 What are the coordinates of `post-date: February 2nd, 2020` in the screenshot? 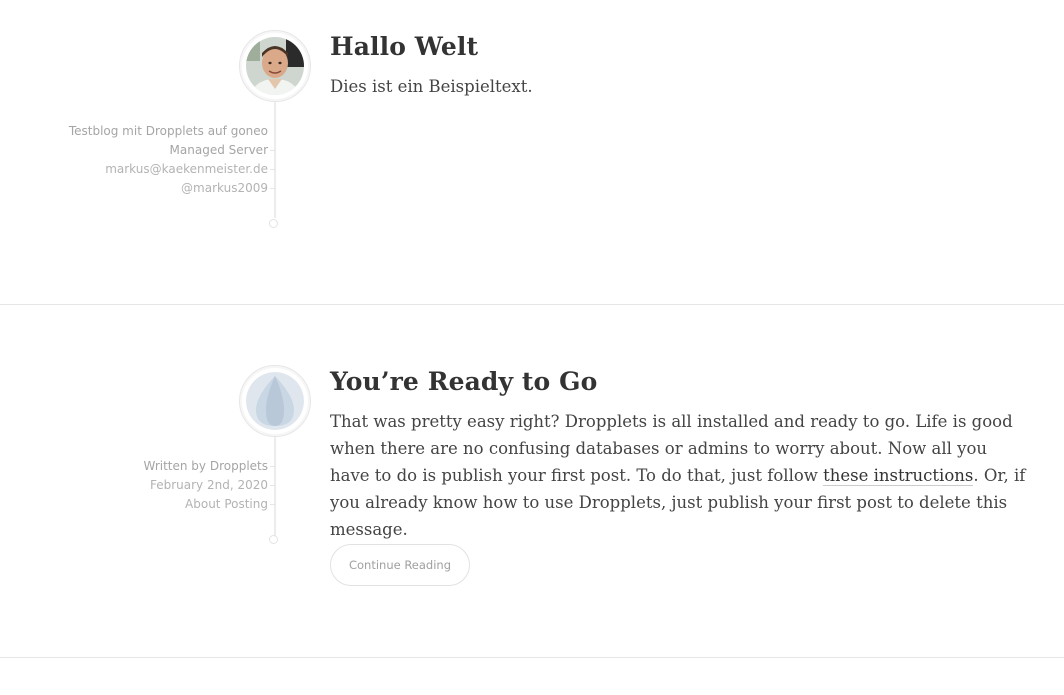 It's located at (210, 485).